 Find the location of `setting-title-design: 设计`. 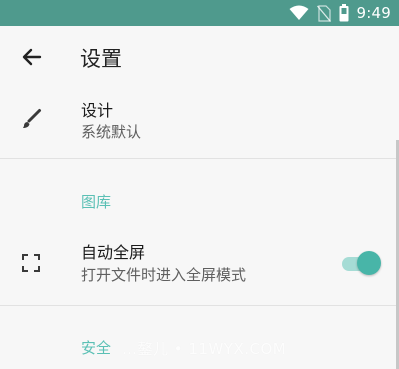

setting-title-design: 设计 is located at coordinates (97, 110).